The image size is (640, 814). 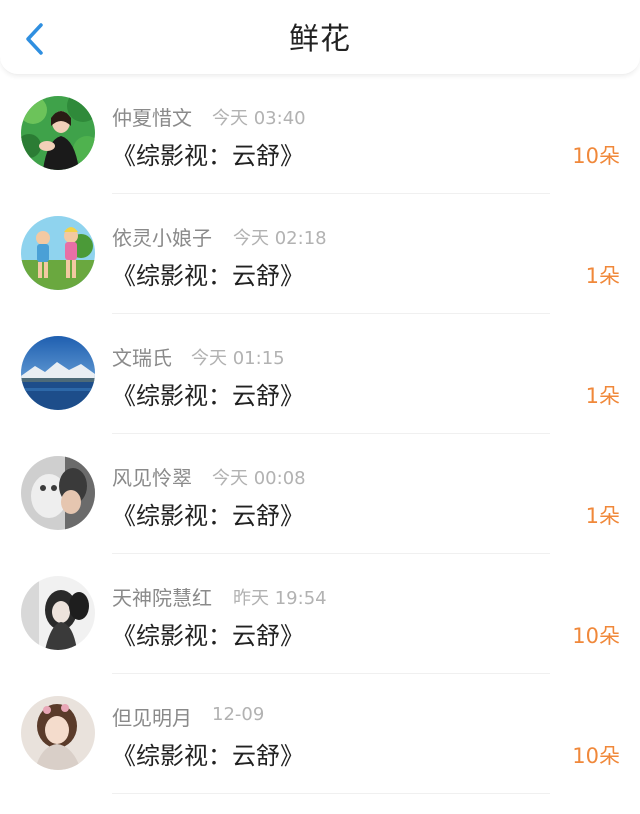 What do you see at coordinates (238, 358) in the screenshot?
I see `time-label: 今天 01:15` at bounding box center [238, 358].